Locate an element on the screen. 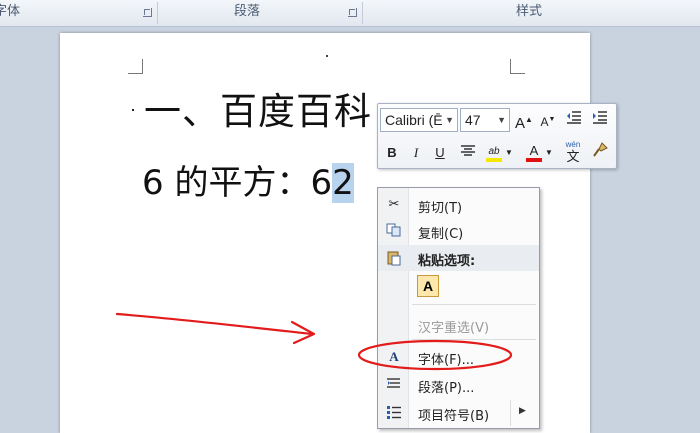 The height and width of the screenshot is (433, 700). grow-font-icon: A▲ is located at coordinates (524, 120).